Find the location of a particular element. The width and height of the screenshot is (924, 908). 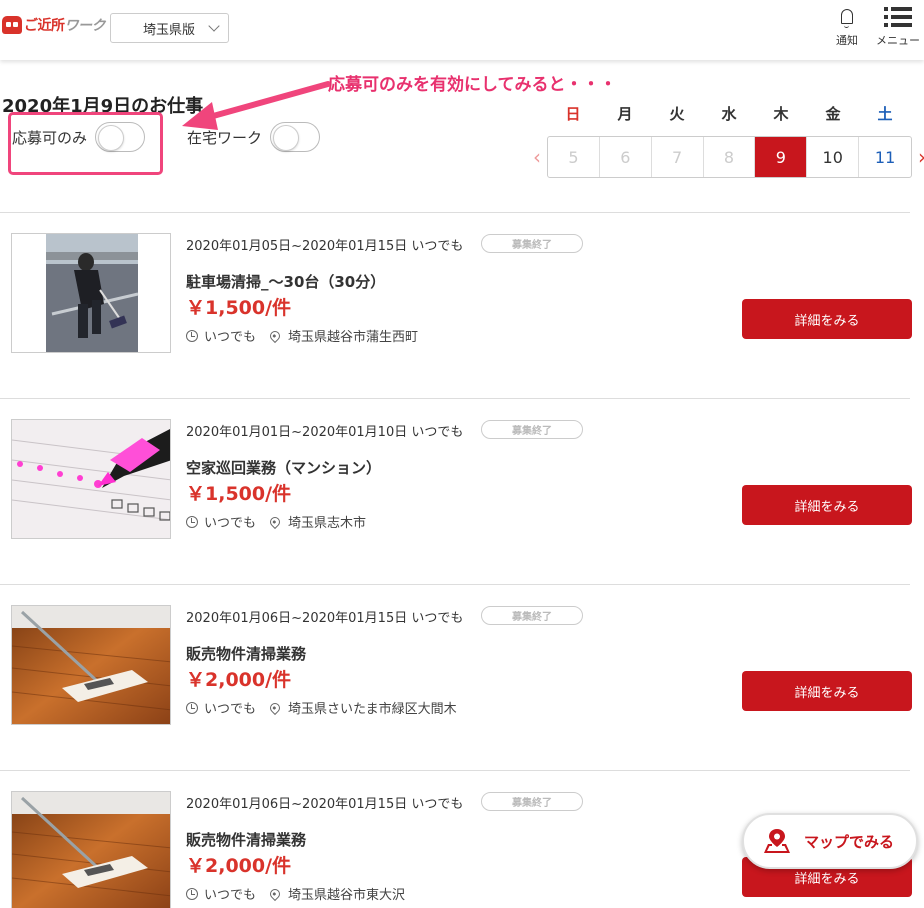

job-meta: いつでも 埼玉県越谷市蒲生西町 is located at coordinates (302, 335).